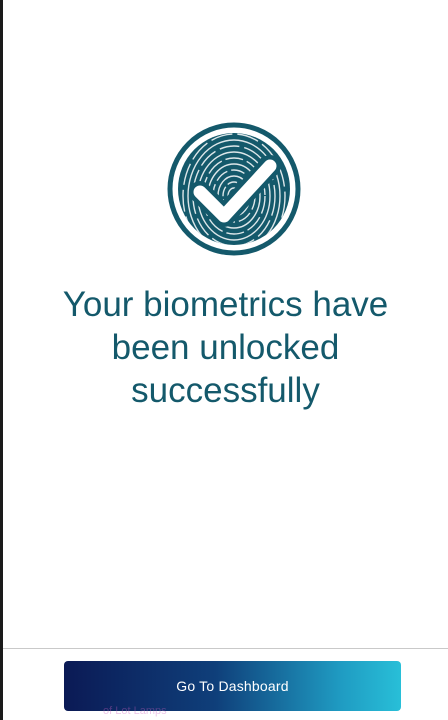 Image resolution: width=448 pixels, height=720 pixels. I want to click on fingerprint-check-icon, so click(234, 189).